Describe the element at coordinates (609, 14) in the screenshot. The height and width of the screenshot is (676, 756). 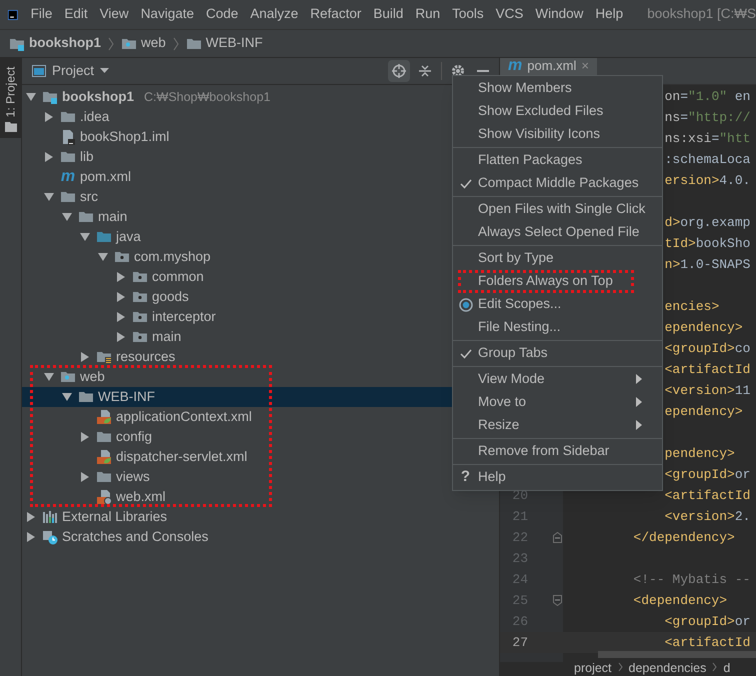
I see `menu-bar-item: Help` at that location.